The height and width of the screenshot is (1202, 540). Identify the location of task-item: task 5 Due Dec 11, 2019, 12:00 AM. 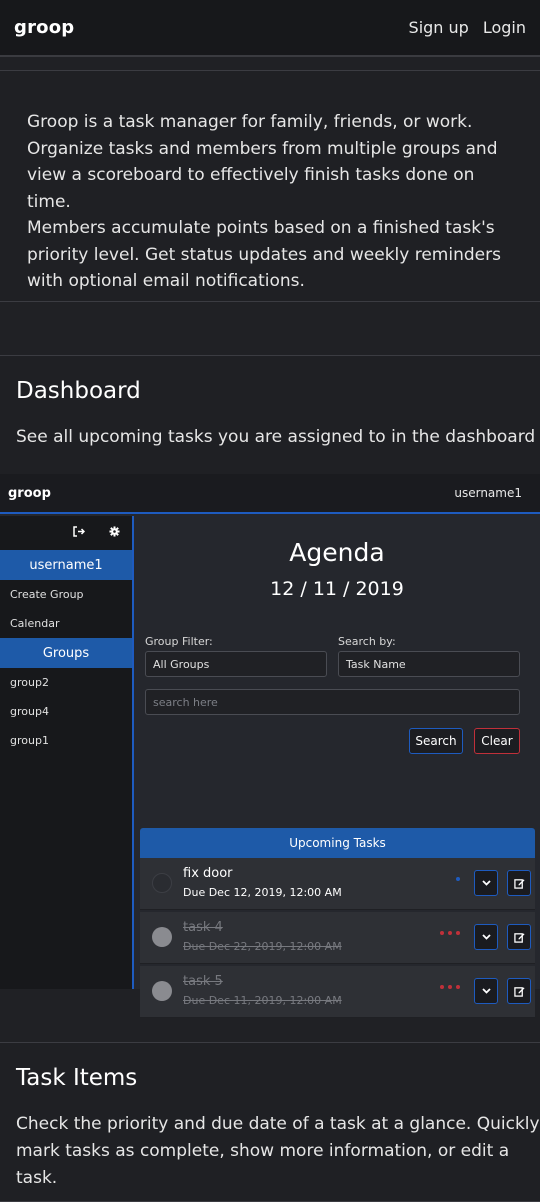
(337, 992).